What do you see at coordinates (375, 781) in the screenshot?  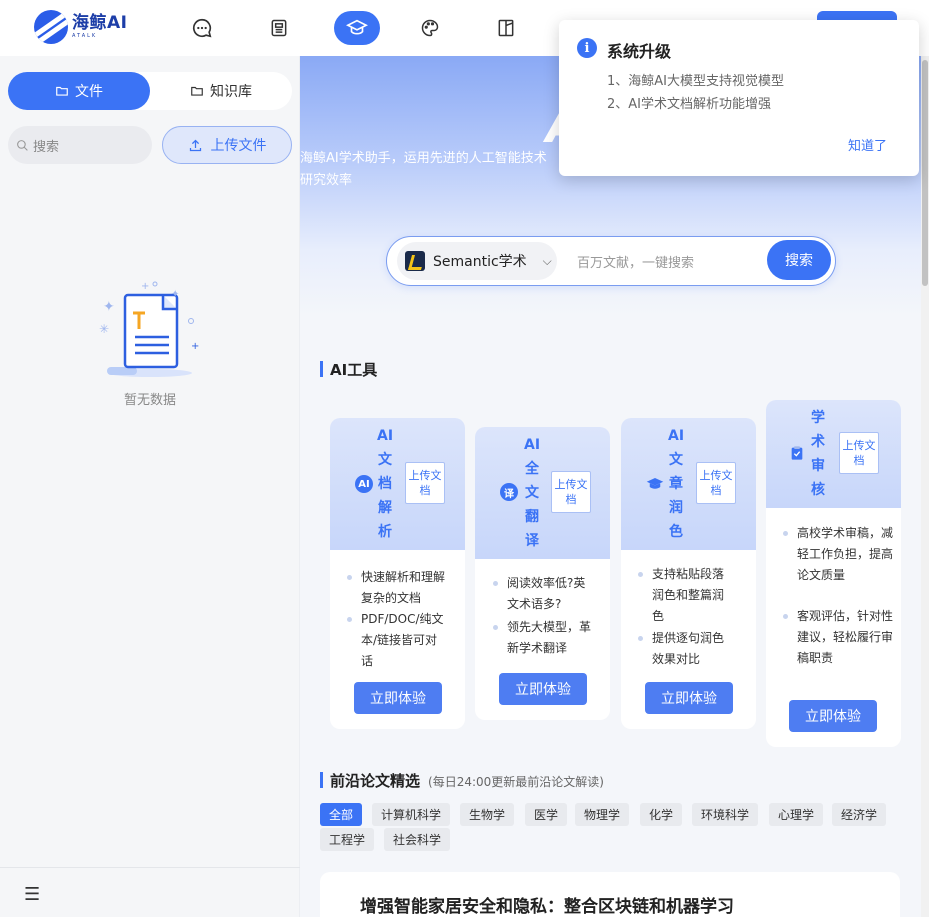 I see `papers-title: 前沿论文精选` at bounding box center [375, 781].